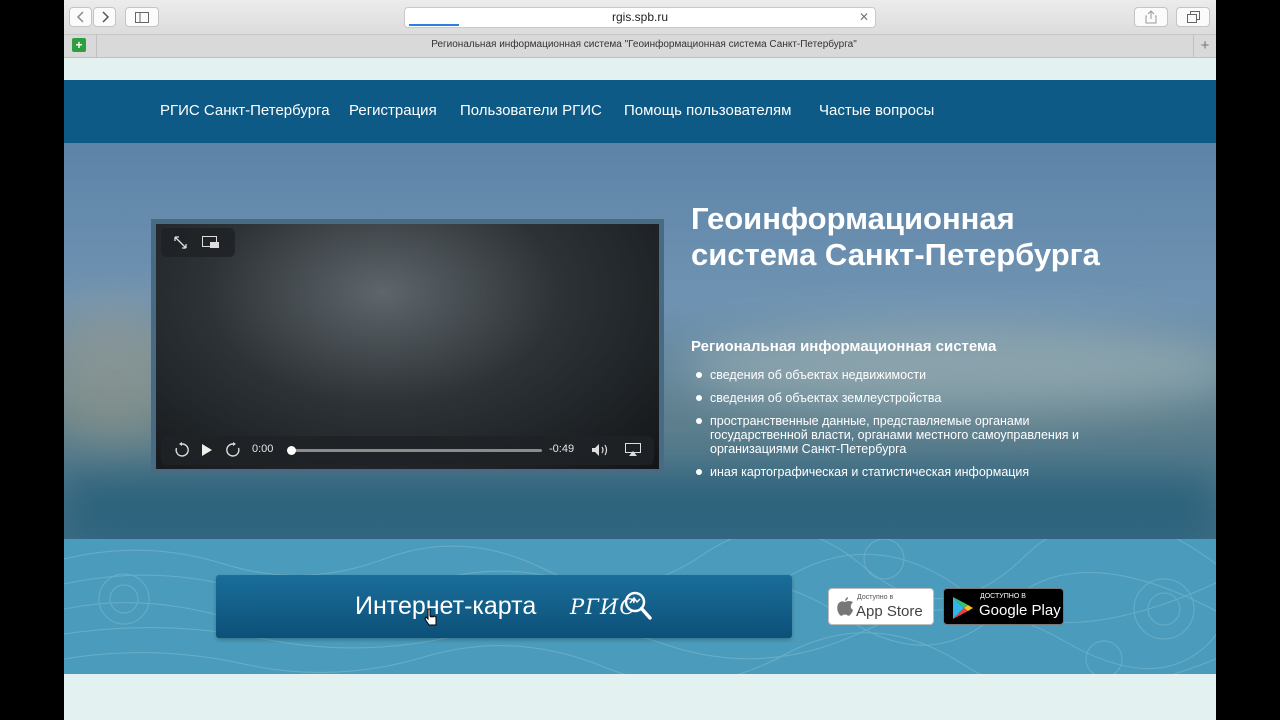  What do you see at coordinates (876, 110) in the screenshot?
I see `nav-item-faq: Частые вопросы` at bounding box center [876, 110].